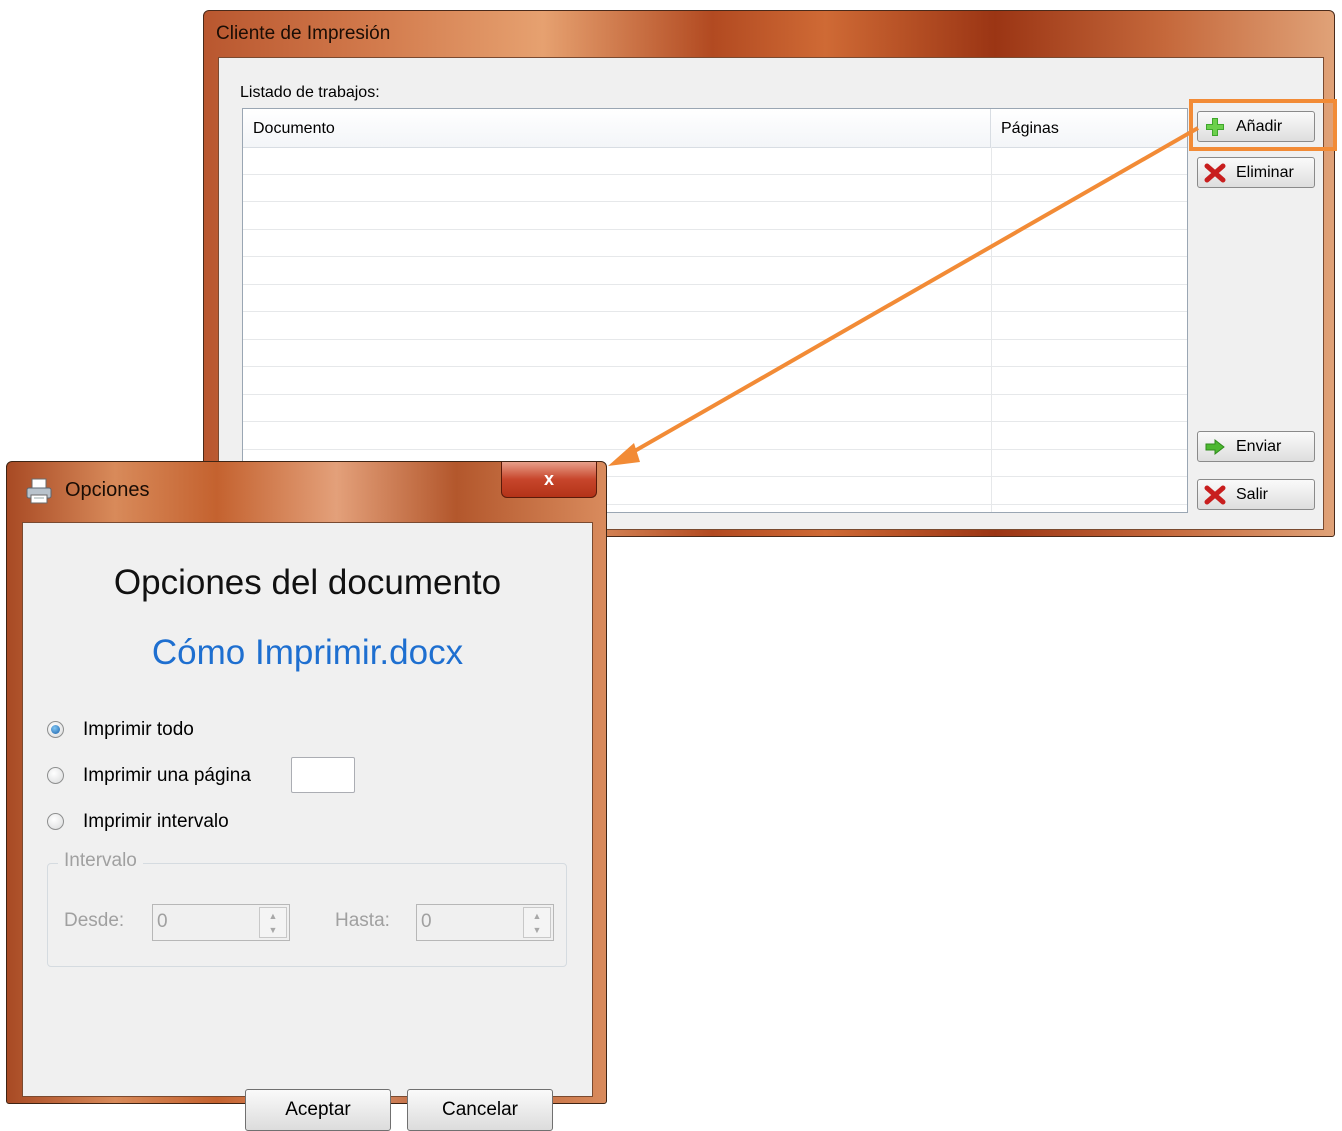  I want to click on radio-button-selected, so click(55, 729).